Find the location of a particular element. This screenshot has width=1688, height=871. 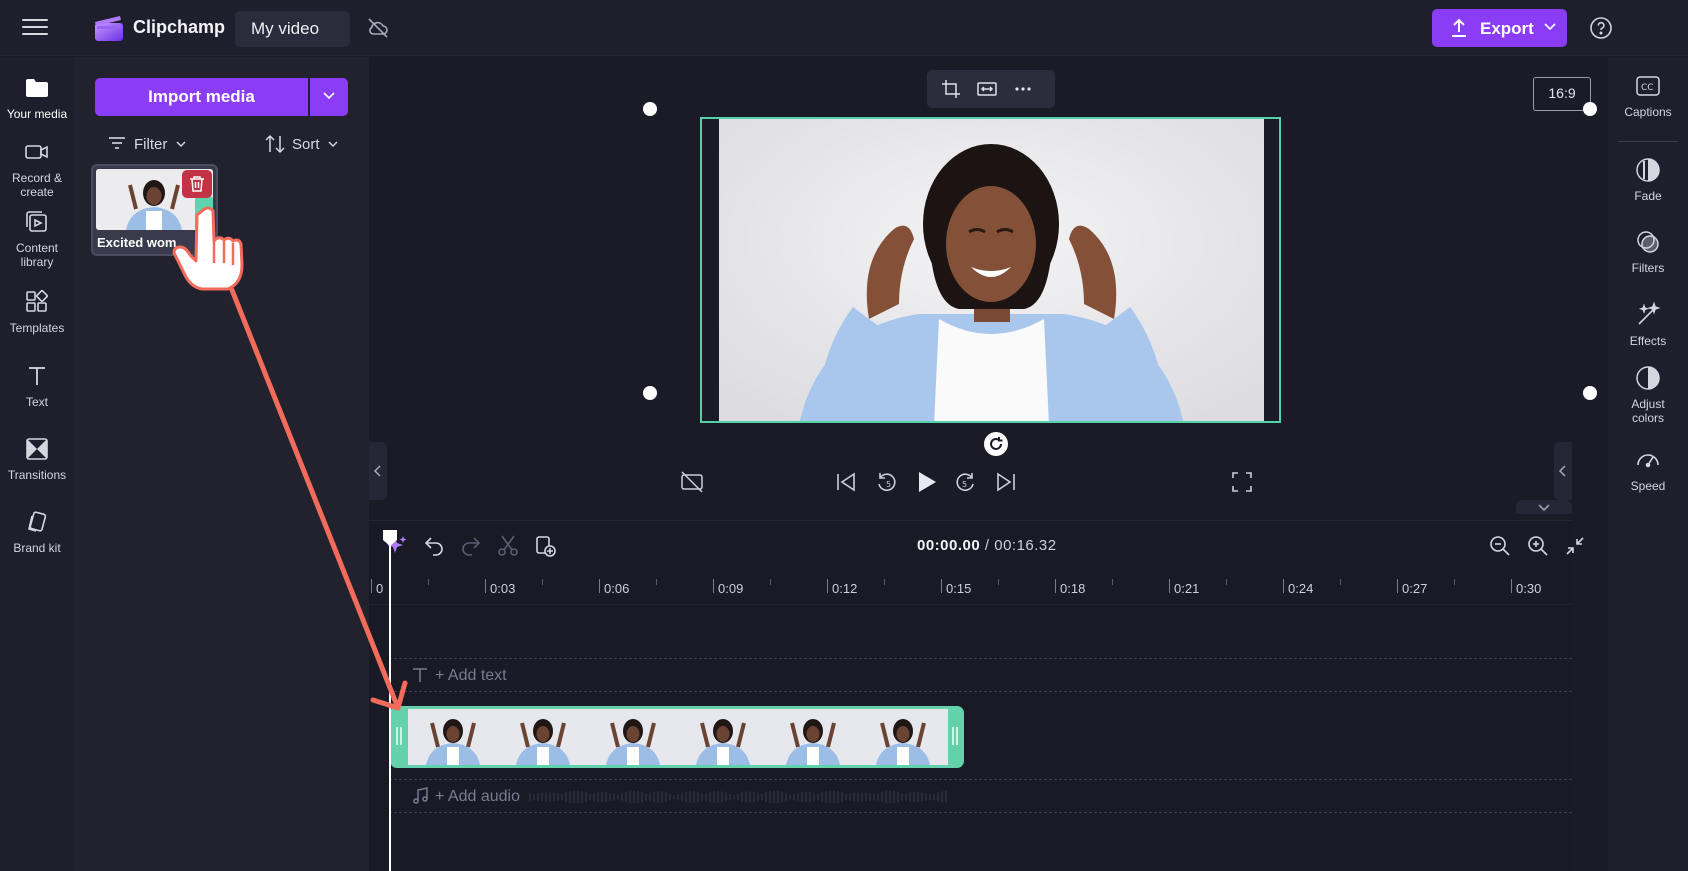

ruler-tick-label: 0:24 is located at coordinates (1301, 588).